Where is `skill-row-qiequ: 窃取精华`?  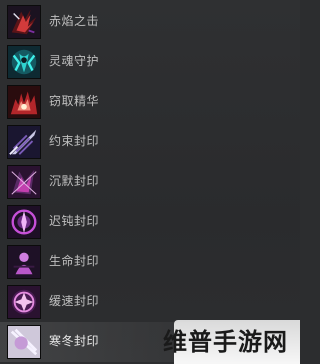 skill-row-qiequ: 窃取精华 is located at coordinates (150, 102).